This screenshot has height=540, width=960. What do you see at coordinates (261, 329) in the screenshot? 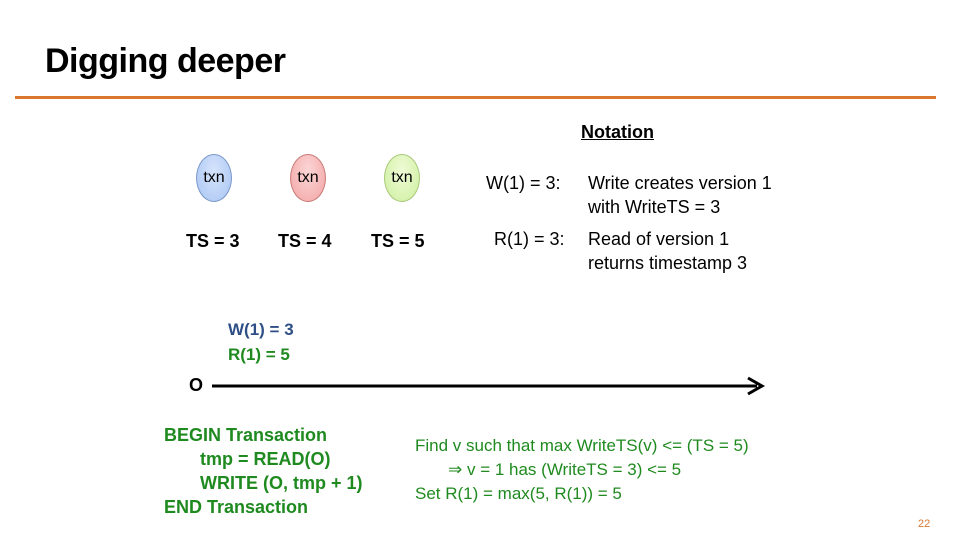
I see `version-write-ts: W(1) = 3` at bounding box center [261, 329].